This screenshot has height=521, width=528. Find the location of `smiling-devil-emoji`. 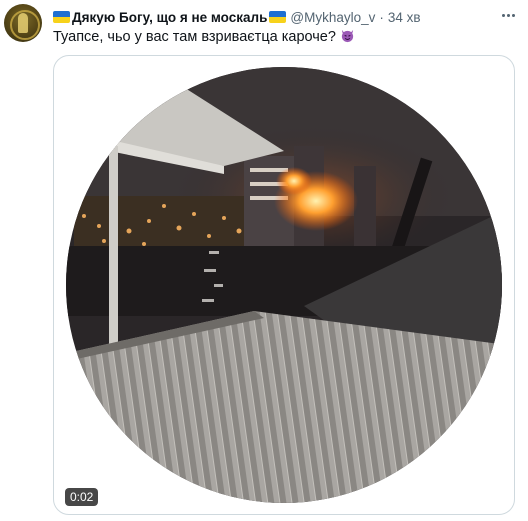

smiling-devil-emoji is located at coordinates (347, 36).